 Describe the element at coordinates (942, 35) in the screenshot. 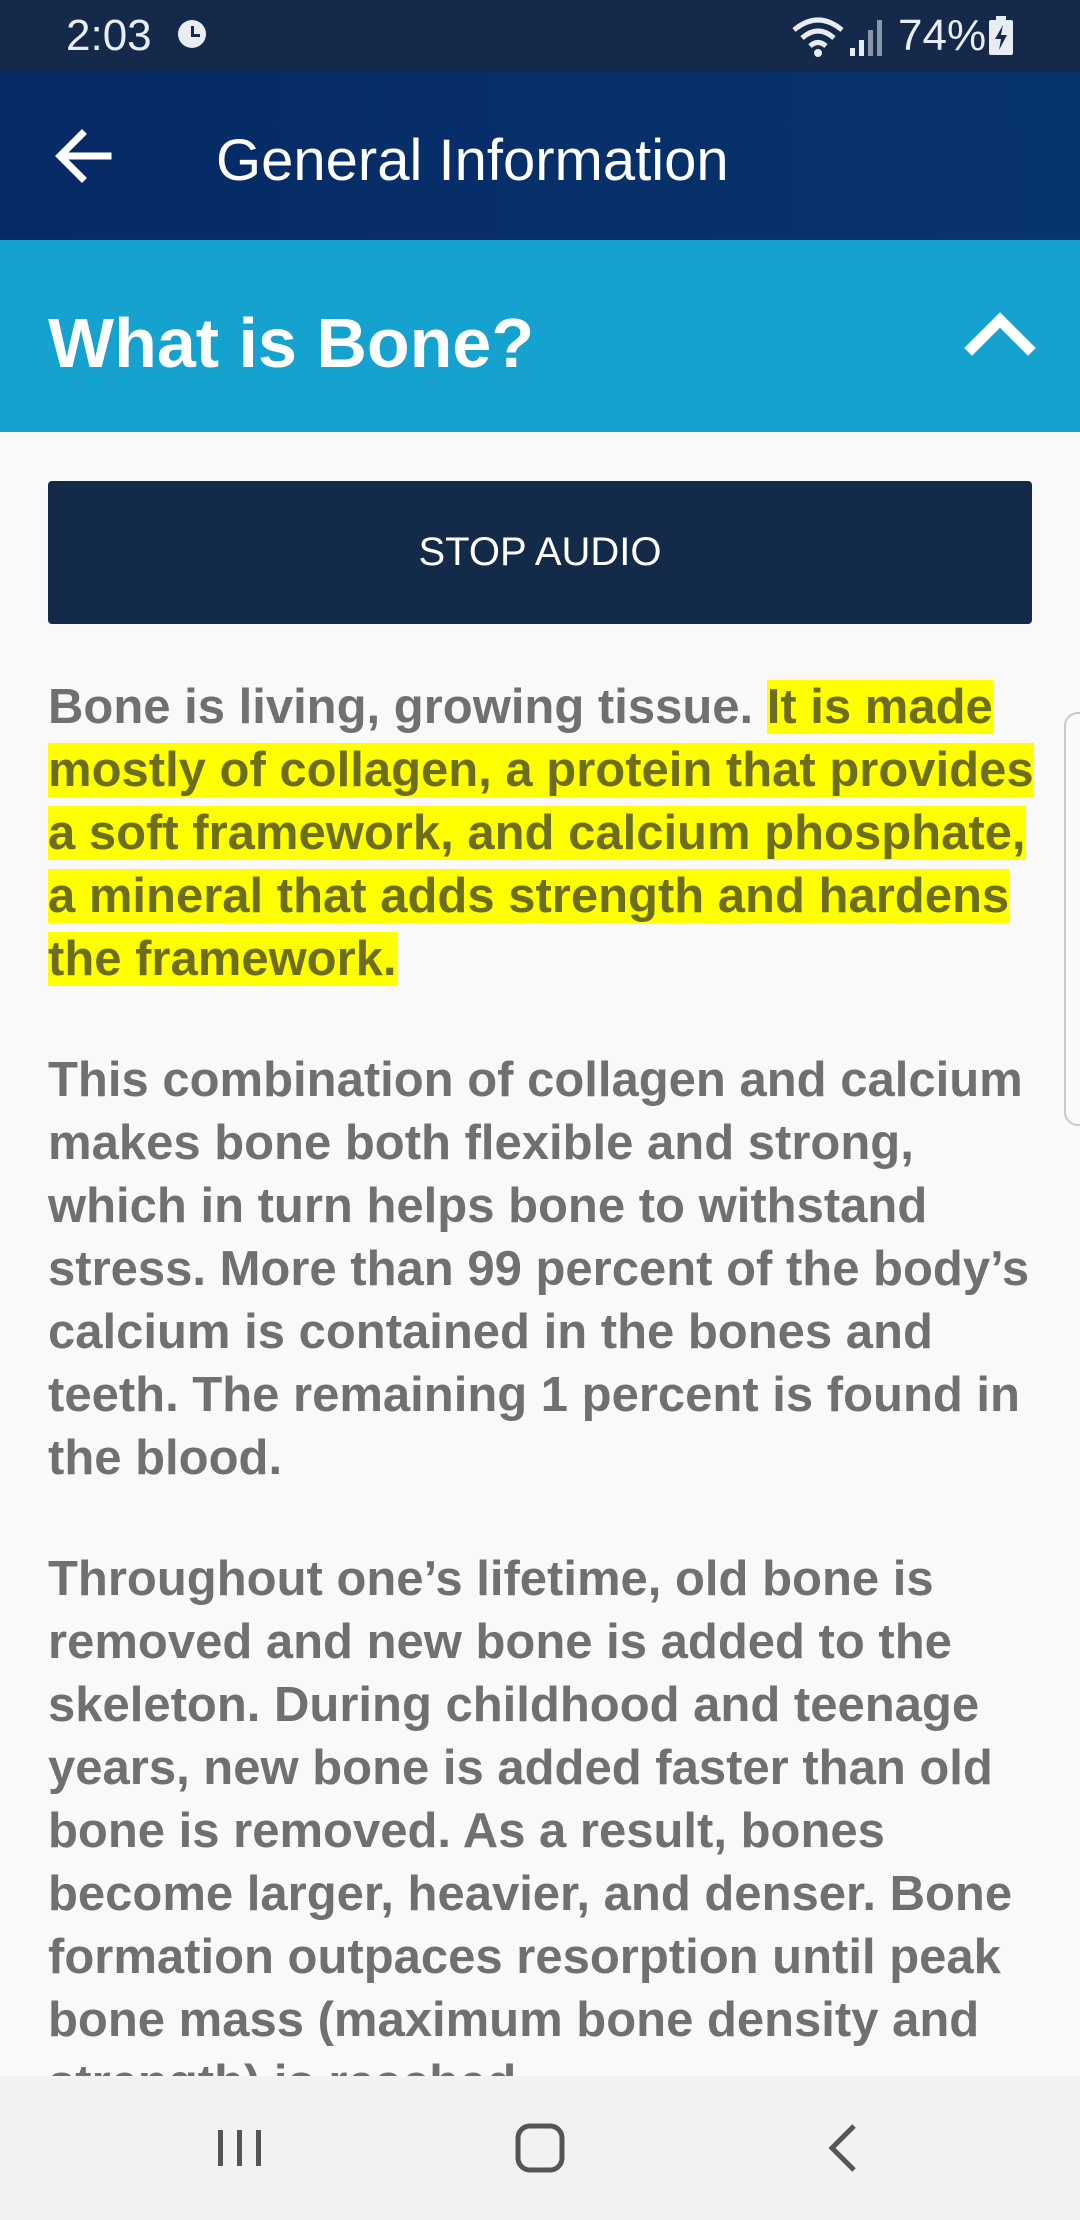

I see `battery-percentage: 74%` at that location.